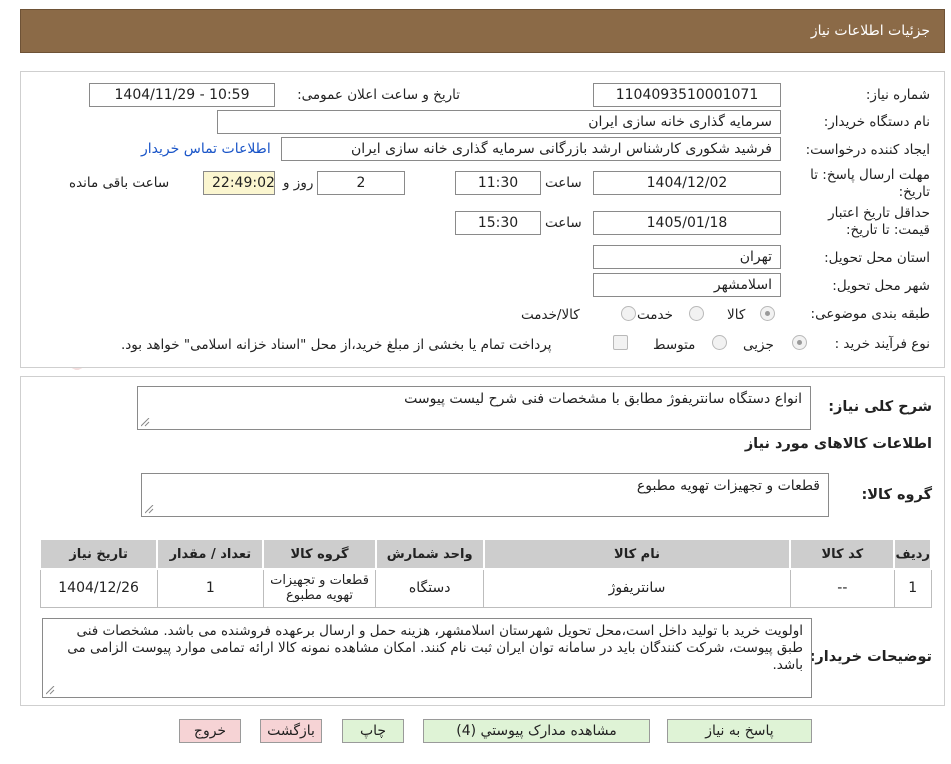  What do you see at coordinates (674, 345) in the screenshot?
I see `process-medium-label: متوسط` at bounding box center [674, 345].